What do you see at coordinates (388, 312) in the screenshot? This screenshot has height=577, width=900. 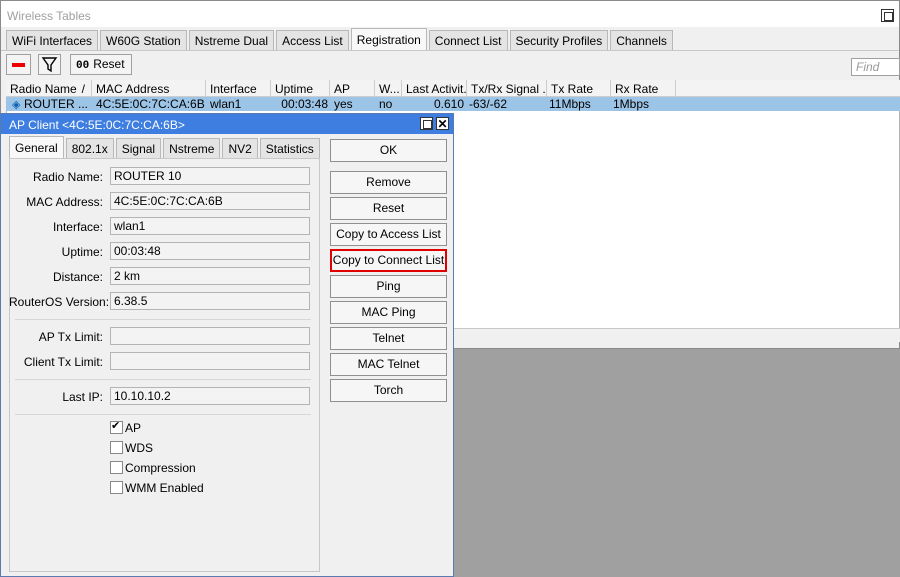 I see `mac-ping-button: MAC Ping` at bounding box center [388, 312].